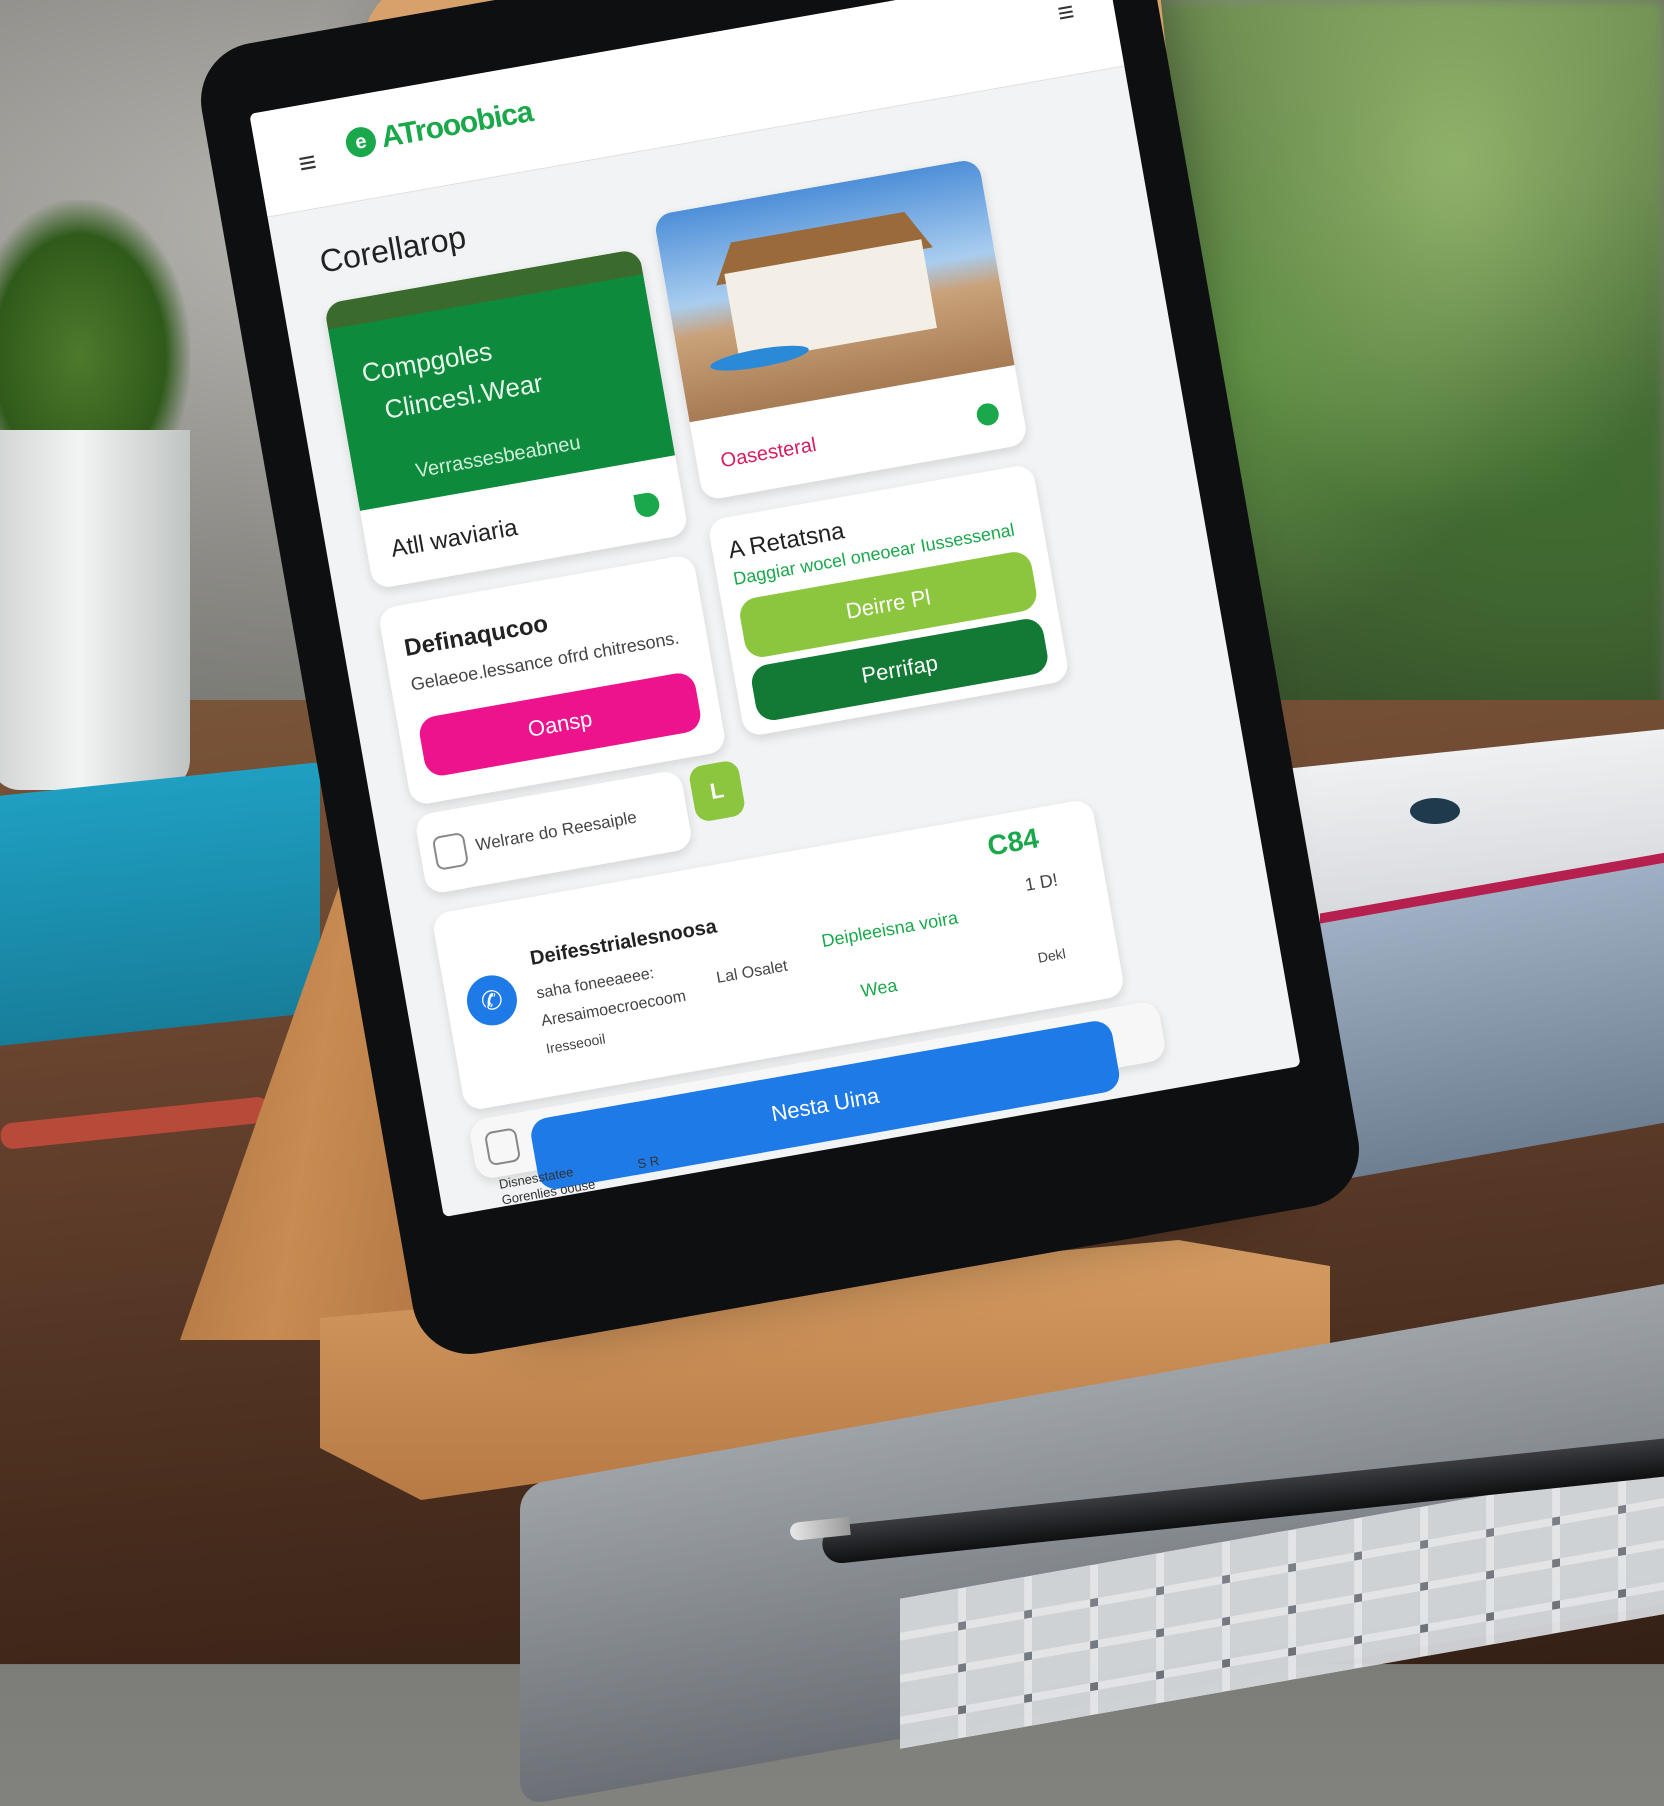 This screenshot has height=1806, width=1664. Describe the element at coordinates (95, 610) in the screenshot. I see `plant-pot` at that location.